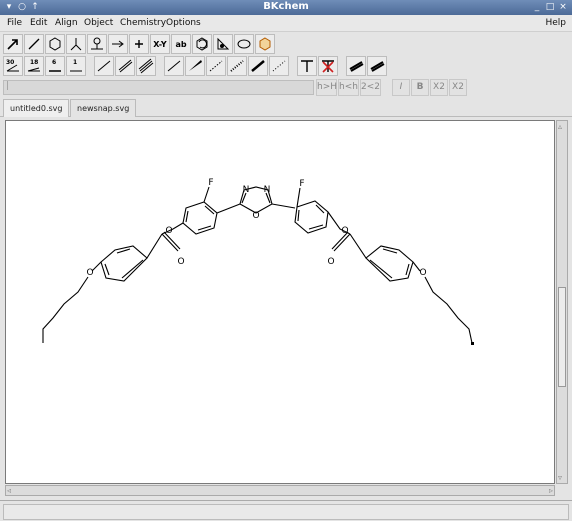  I want to click on double-bond-button, so click(125, 66).